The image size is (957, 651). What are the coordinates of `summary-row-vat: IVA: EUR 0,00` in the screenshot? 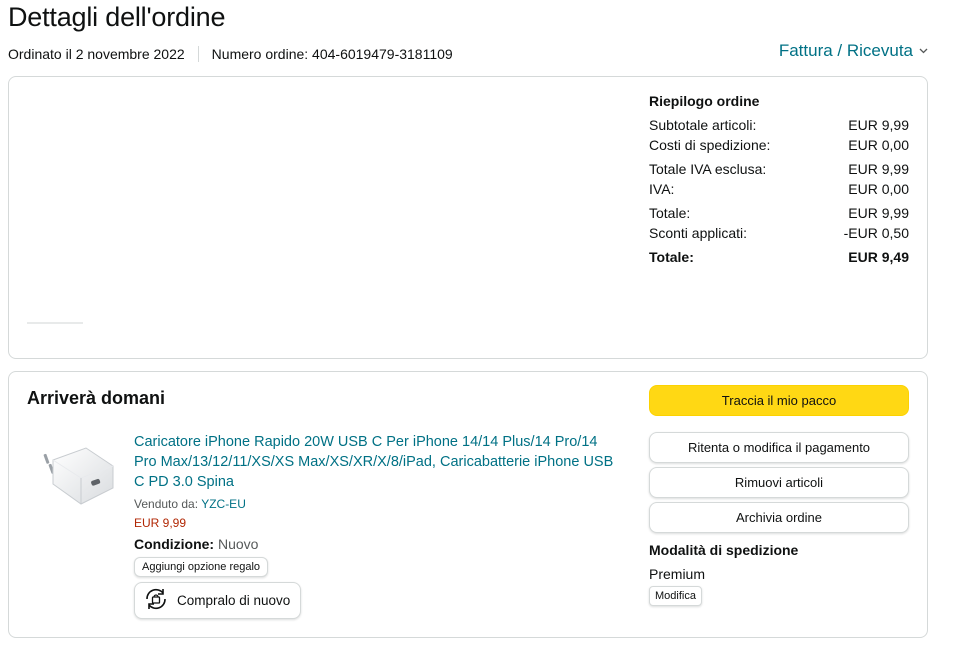 It's located at (779, 189).